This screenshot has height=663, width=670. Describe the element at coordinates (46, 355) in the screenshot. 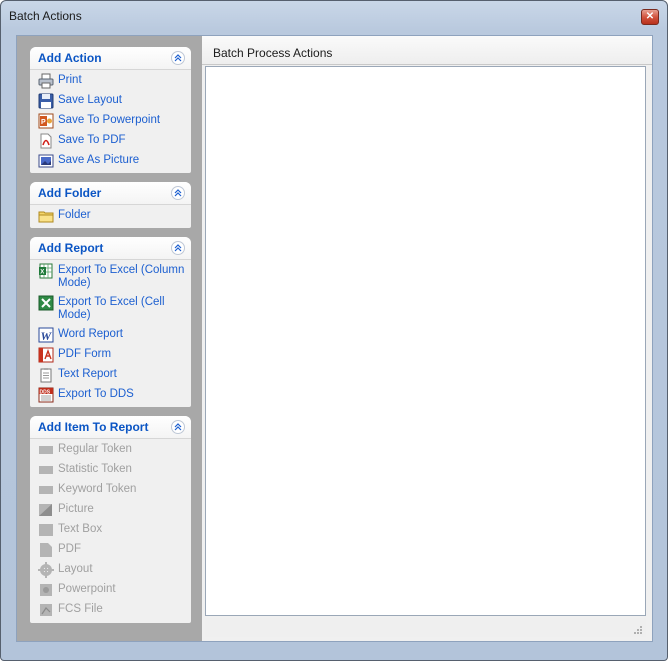

I see `pdf-form-icon` at that location.